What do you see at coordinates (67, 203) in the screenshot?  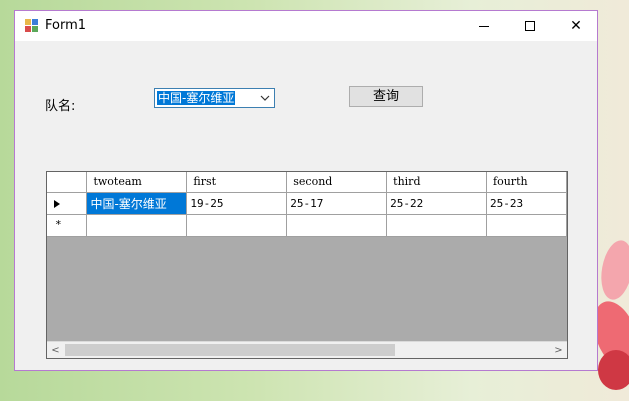 I see `row-header-current` at bounding box center [67, 203].